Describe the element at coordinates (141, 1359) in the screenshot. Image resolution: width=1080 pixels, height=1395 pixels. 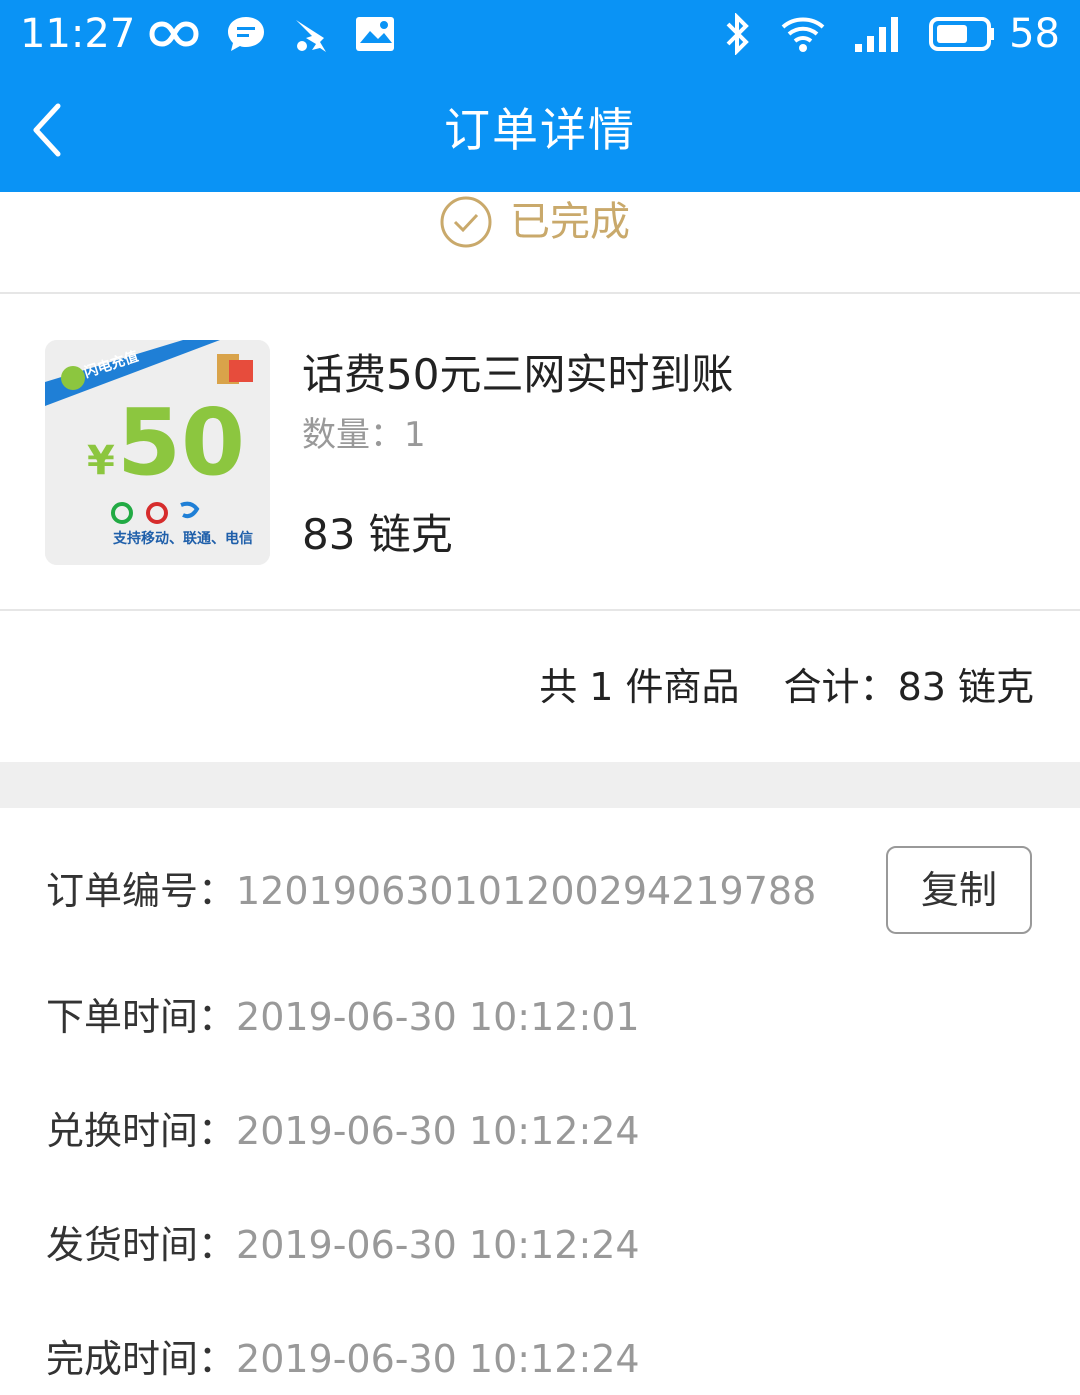
I see `info-label: 完成时间：` at that location.